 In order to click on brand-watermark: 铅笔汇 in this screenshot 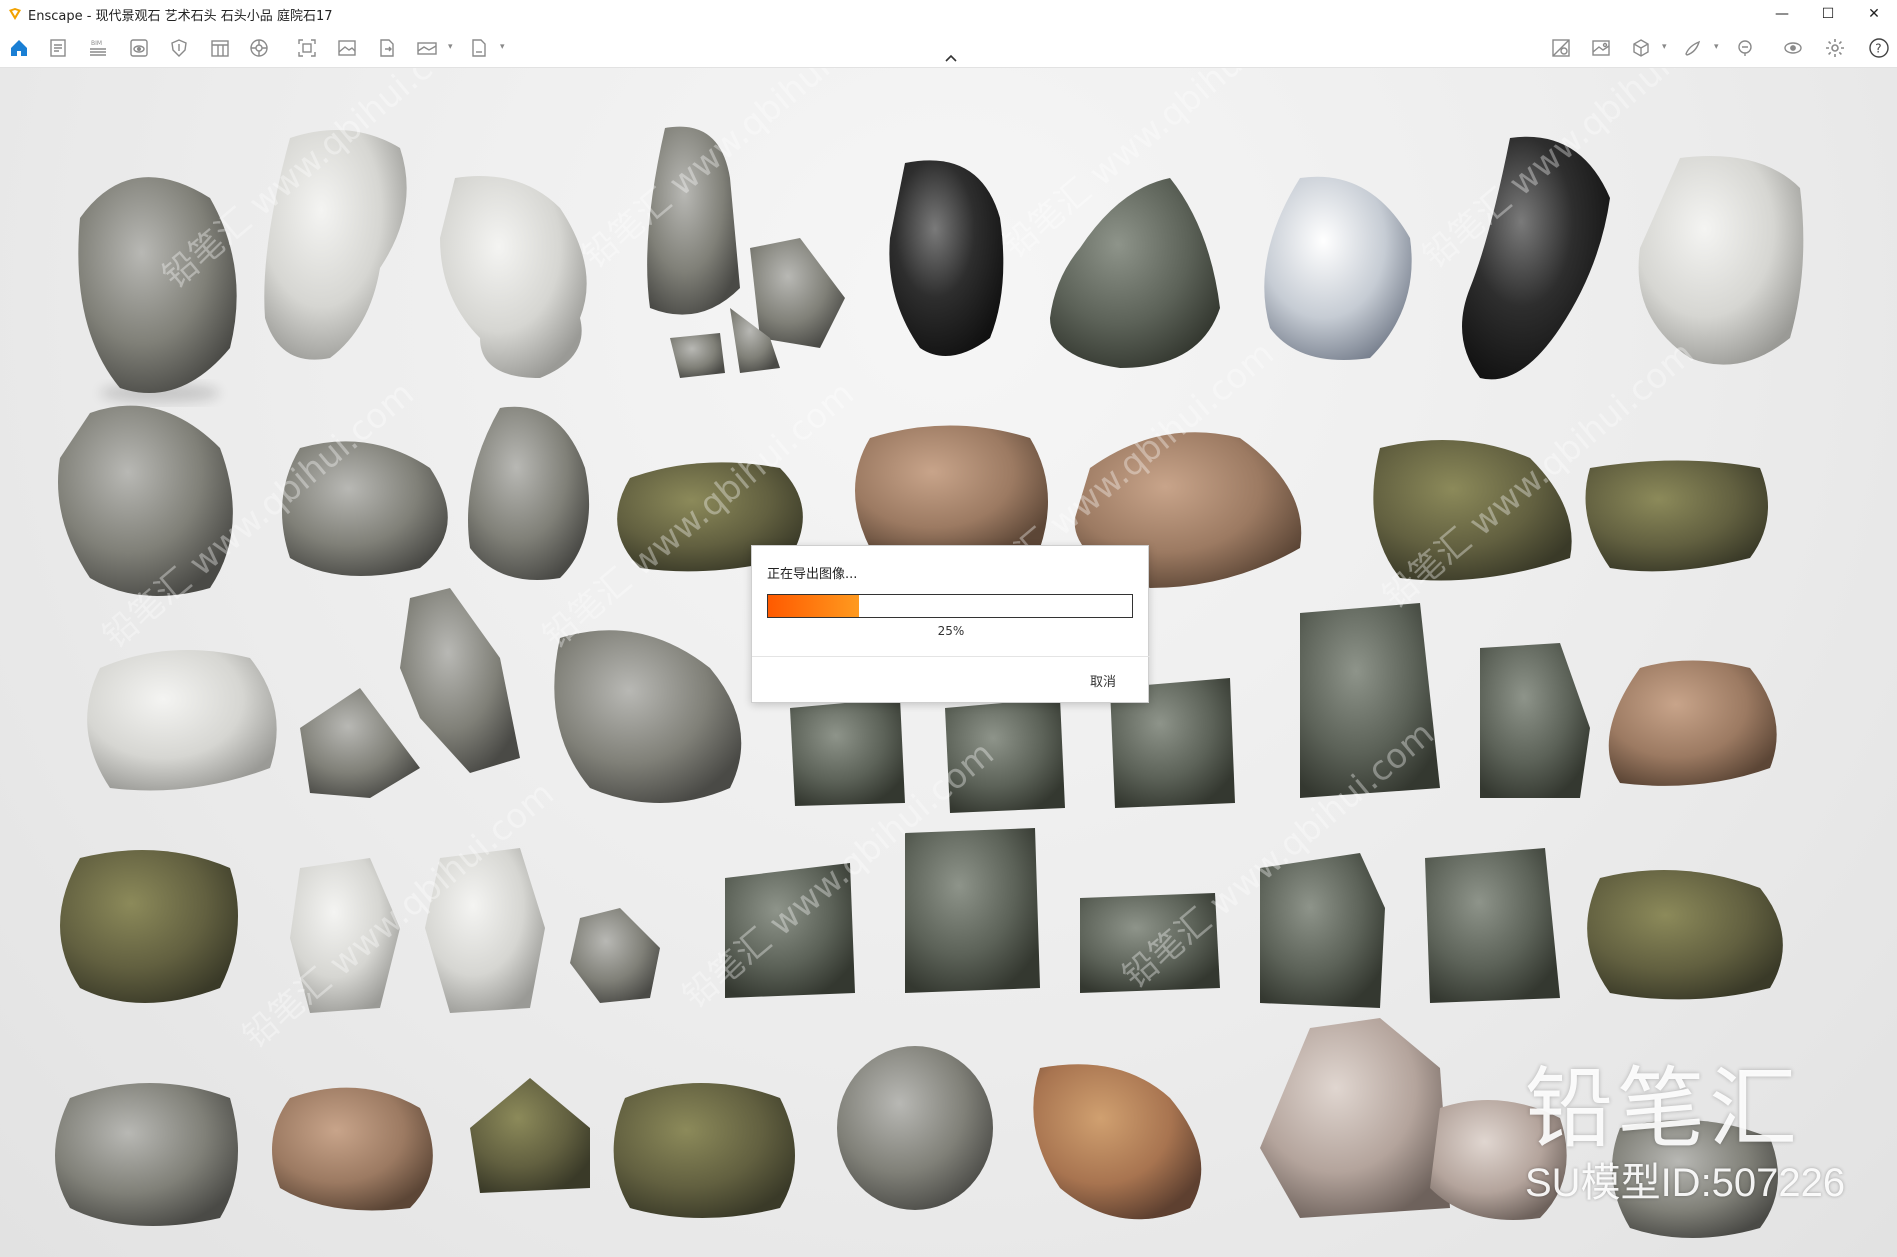, I will do `click(1663, 1108)`.